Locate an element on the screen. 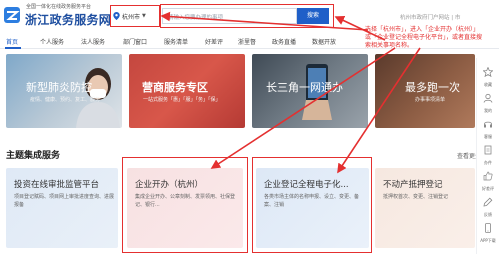 The width and height of the screenshot is (499, 259). card-investment: 投资在线审批监管平台 项目登记赋码、项目网上审批进度查询、进展报备 is located at coordinates (62, 208).